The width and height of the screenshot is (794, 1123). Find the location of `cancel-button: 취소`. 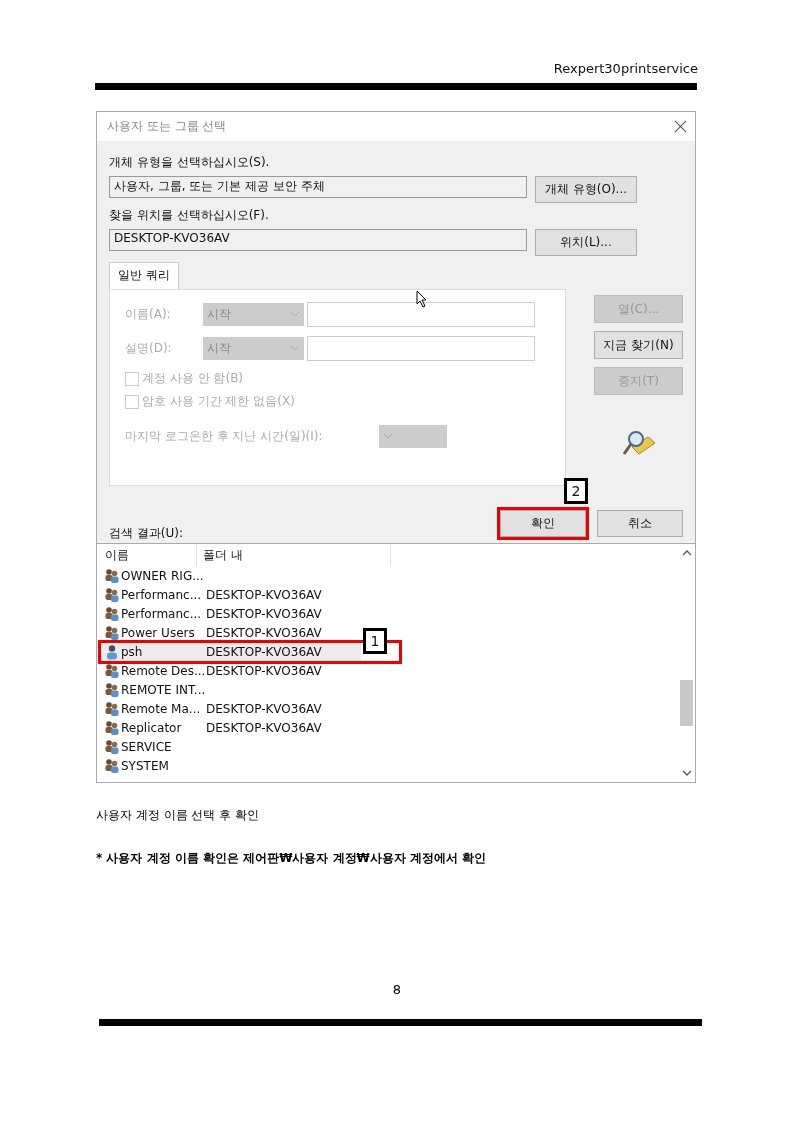

cancel-button: 취소 is located at coordinates (640, 523).